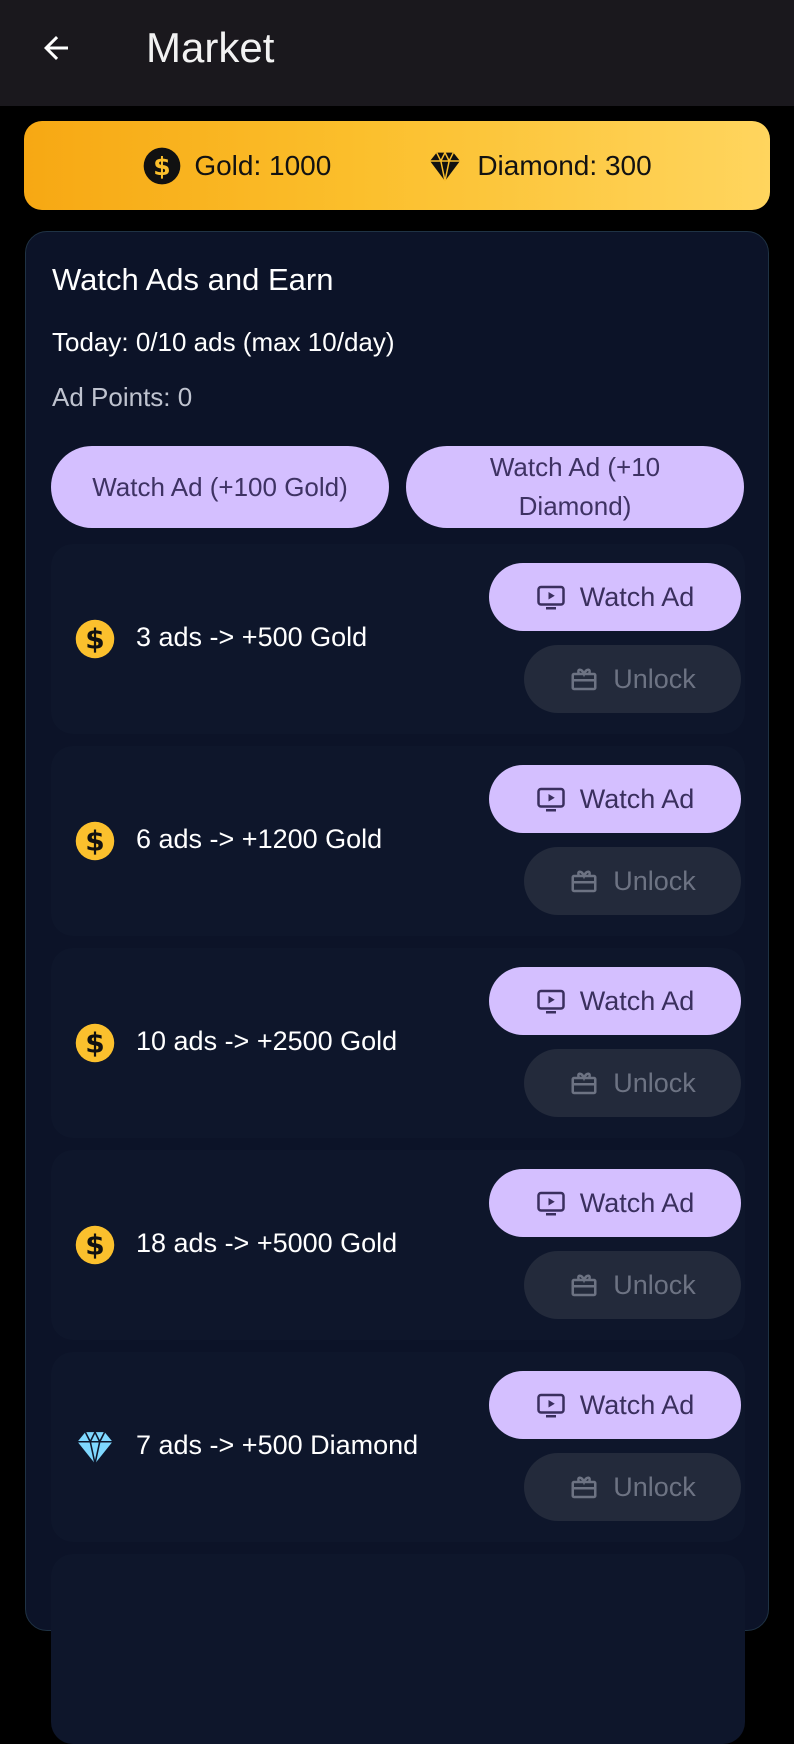  I want to click on ad-points: Ad Points: 0, so click(122, 397).